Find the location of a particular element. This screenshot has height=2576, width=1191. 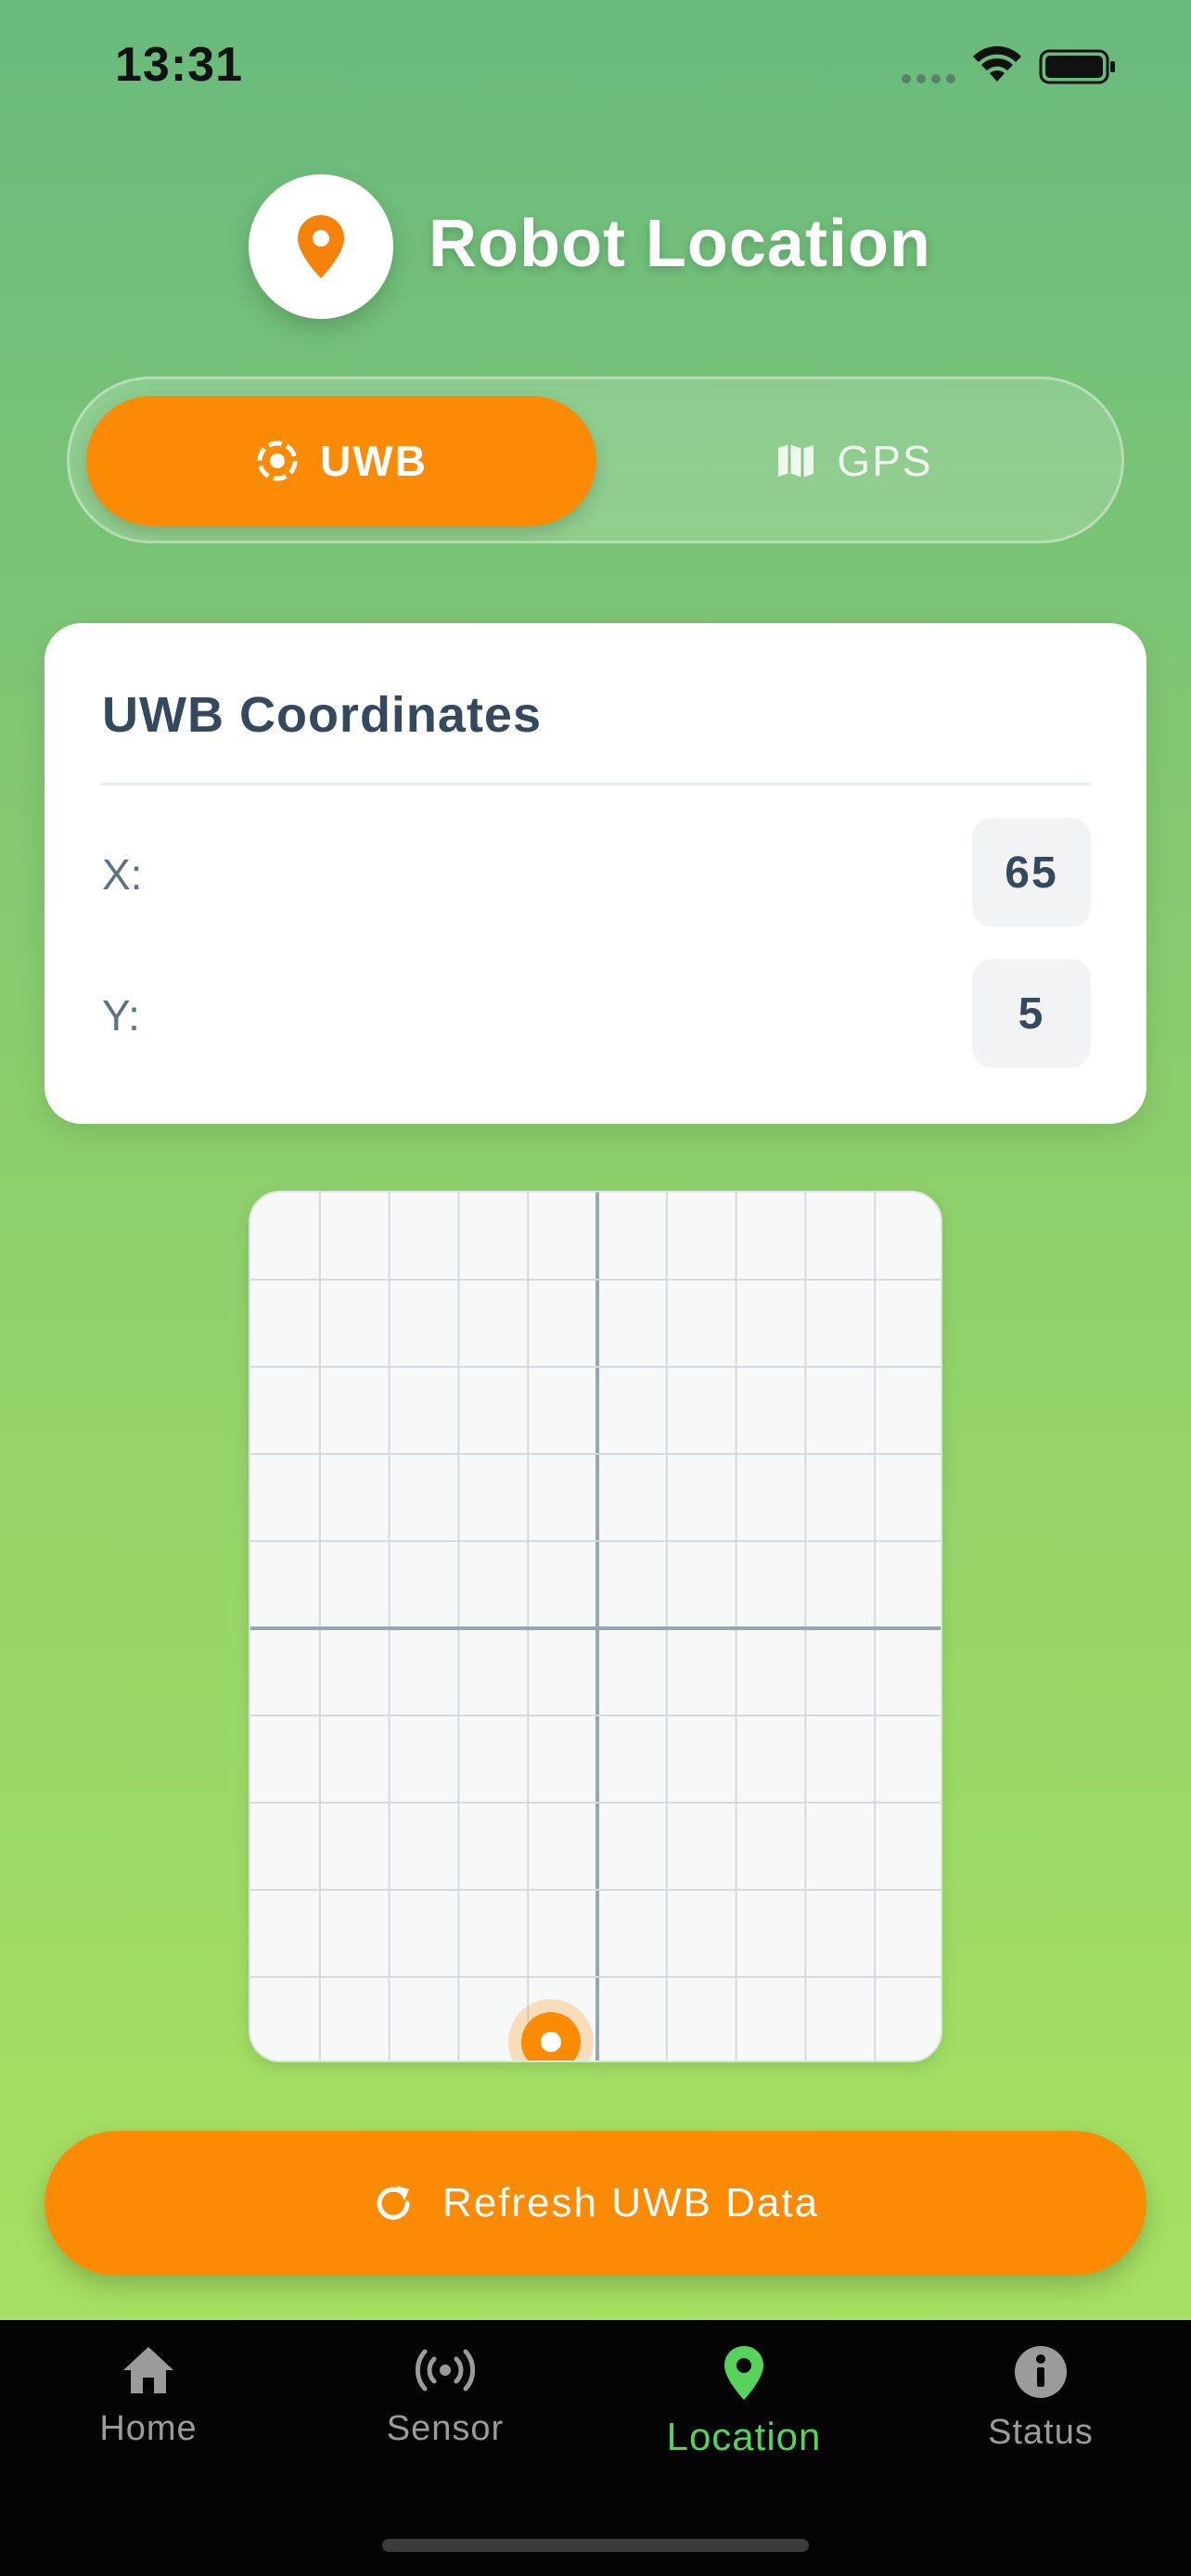

robot-position-marker-icon is located at coordinates (551, 2030).